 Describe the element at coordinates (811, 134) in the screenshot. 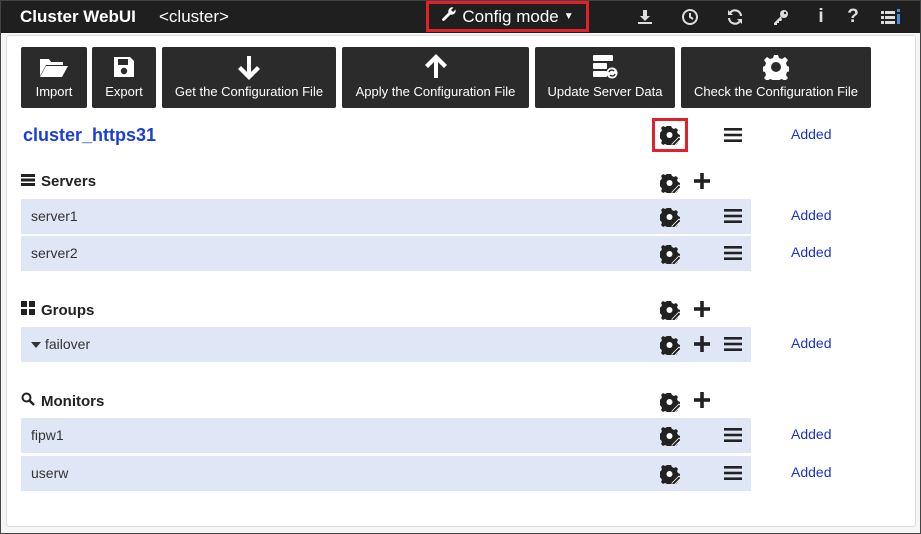

I see `cluster-status: Added` at that location.